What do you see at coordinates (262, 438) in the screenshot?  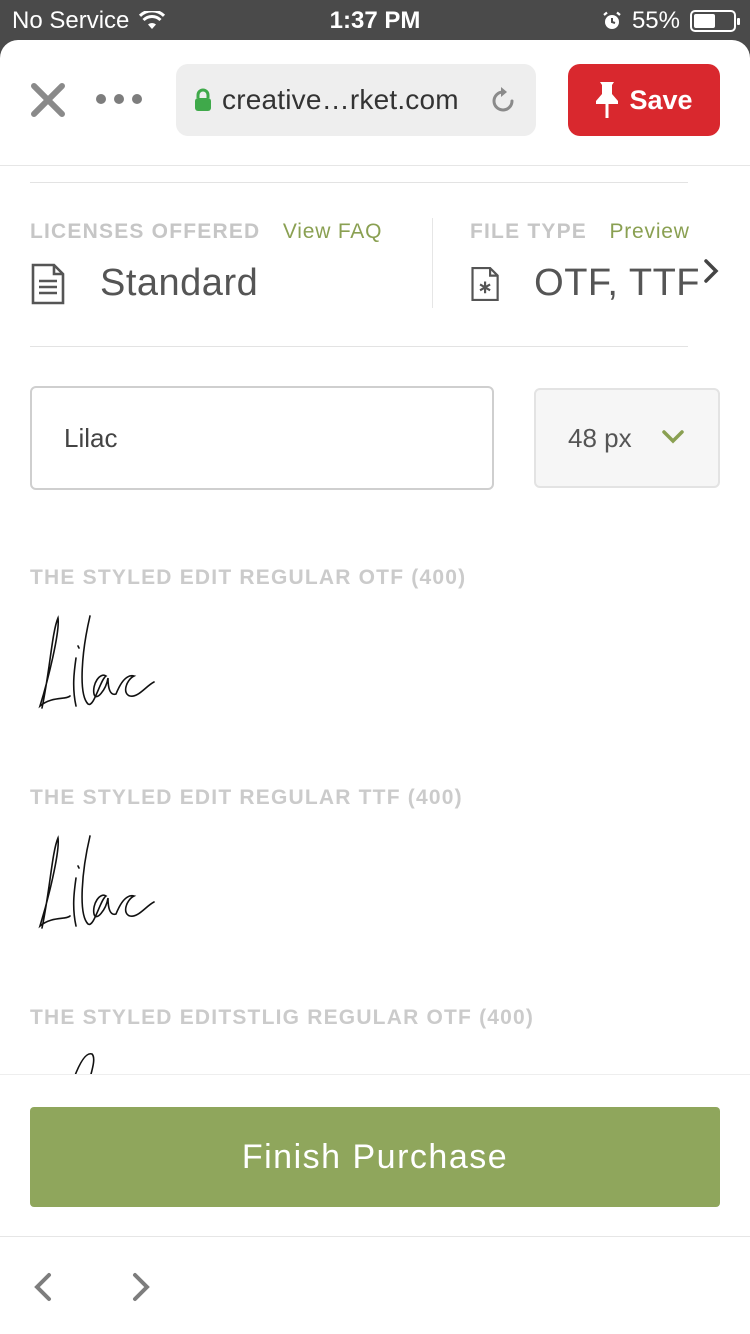 I see `preview-text-input: Lilac` at bounding box center [262, 438].